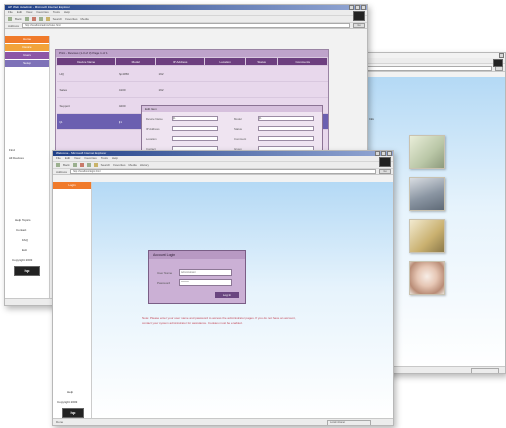 This screenshot has width=506, height=428. What do you see at coordinates (286, 128) in the screenshot?
I see `status-input` at bounding box center [286, 128].